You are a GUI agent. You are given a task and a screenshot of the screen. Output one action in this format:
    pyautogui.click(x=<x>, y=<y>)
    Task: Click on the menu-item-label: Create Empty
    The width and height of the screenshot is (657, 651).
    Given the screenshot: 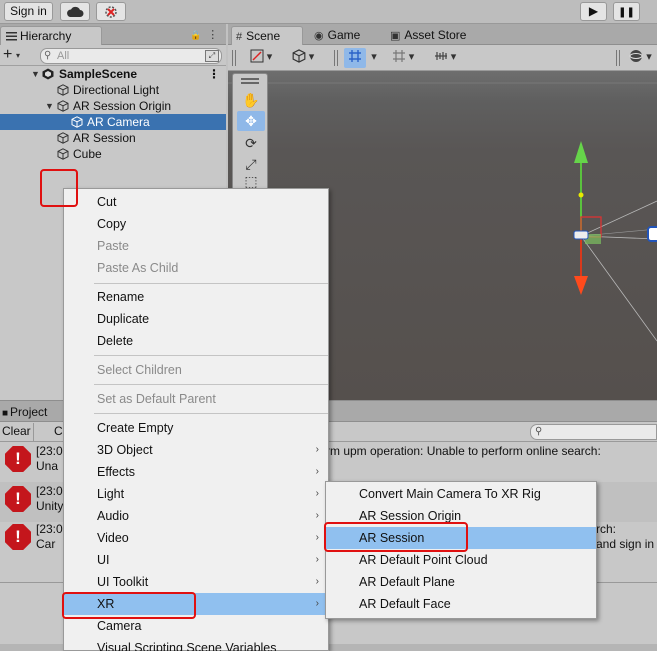 What is the action you would take?
    pyautogui.click(x=135, y=428)
    